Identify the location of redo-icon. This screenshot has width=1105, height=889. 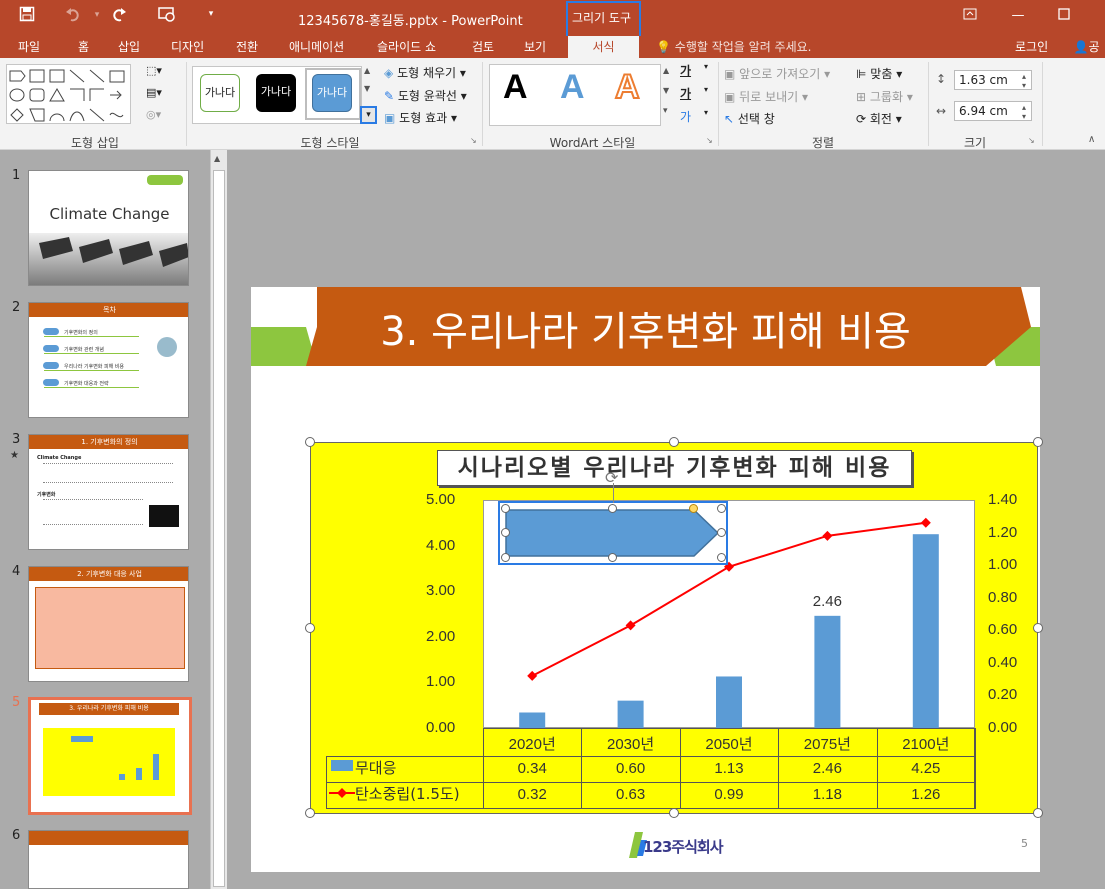
(119, 16).